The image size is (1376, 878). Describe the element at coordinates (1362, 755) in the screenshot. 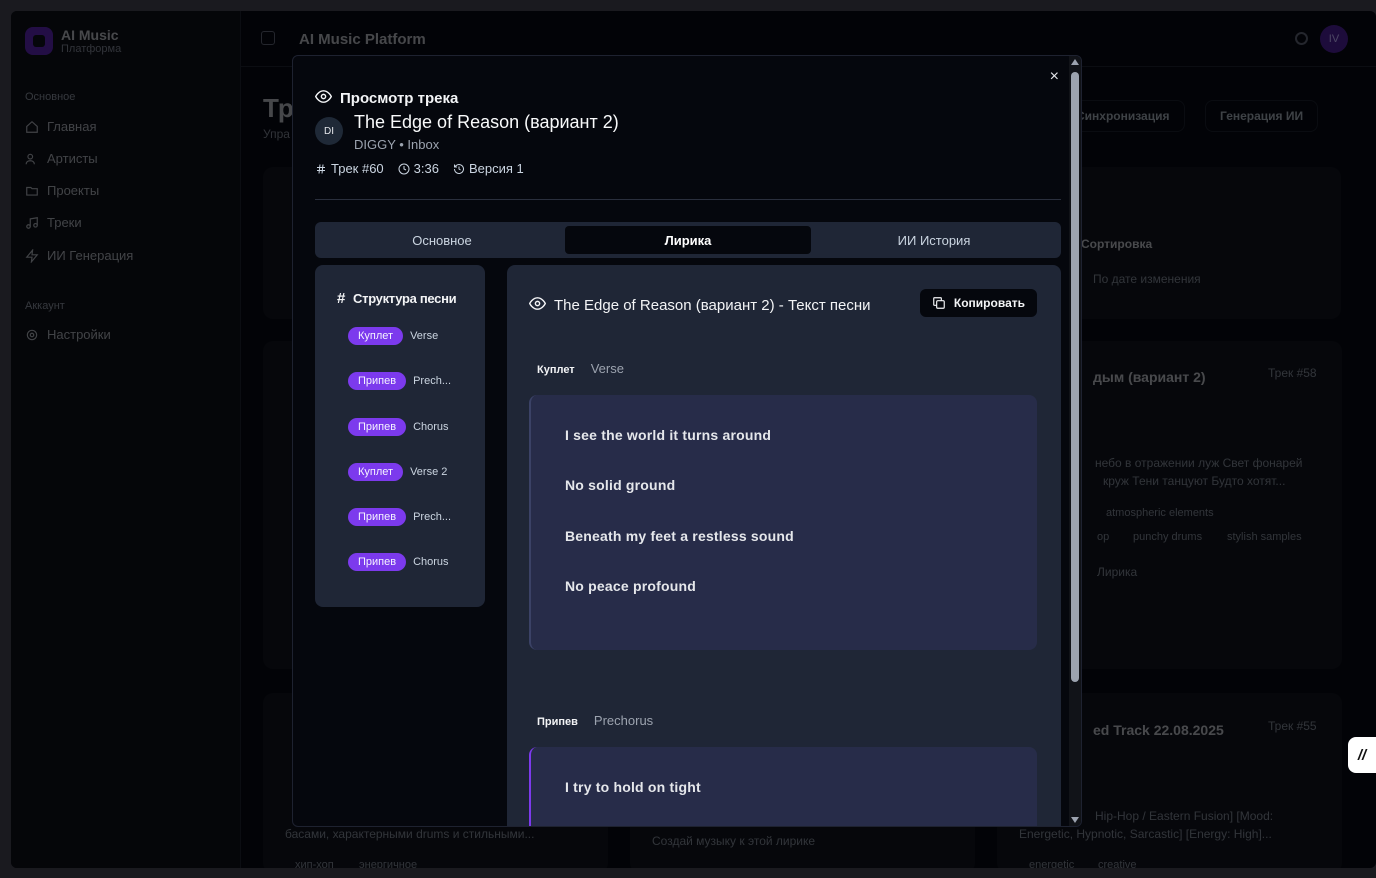

I see `floating-widget-icon: //` at that location.